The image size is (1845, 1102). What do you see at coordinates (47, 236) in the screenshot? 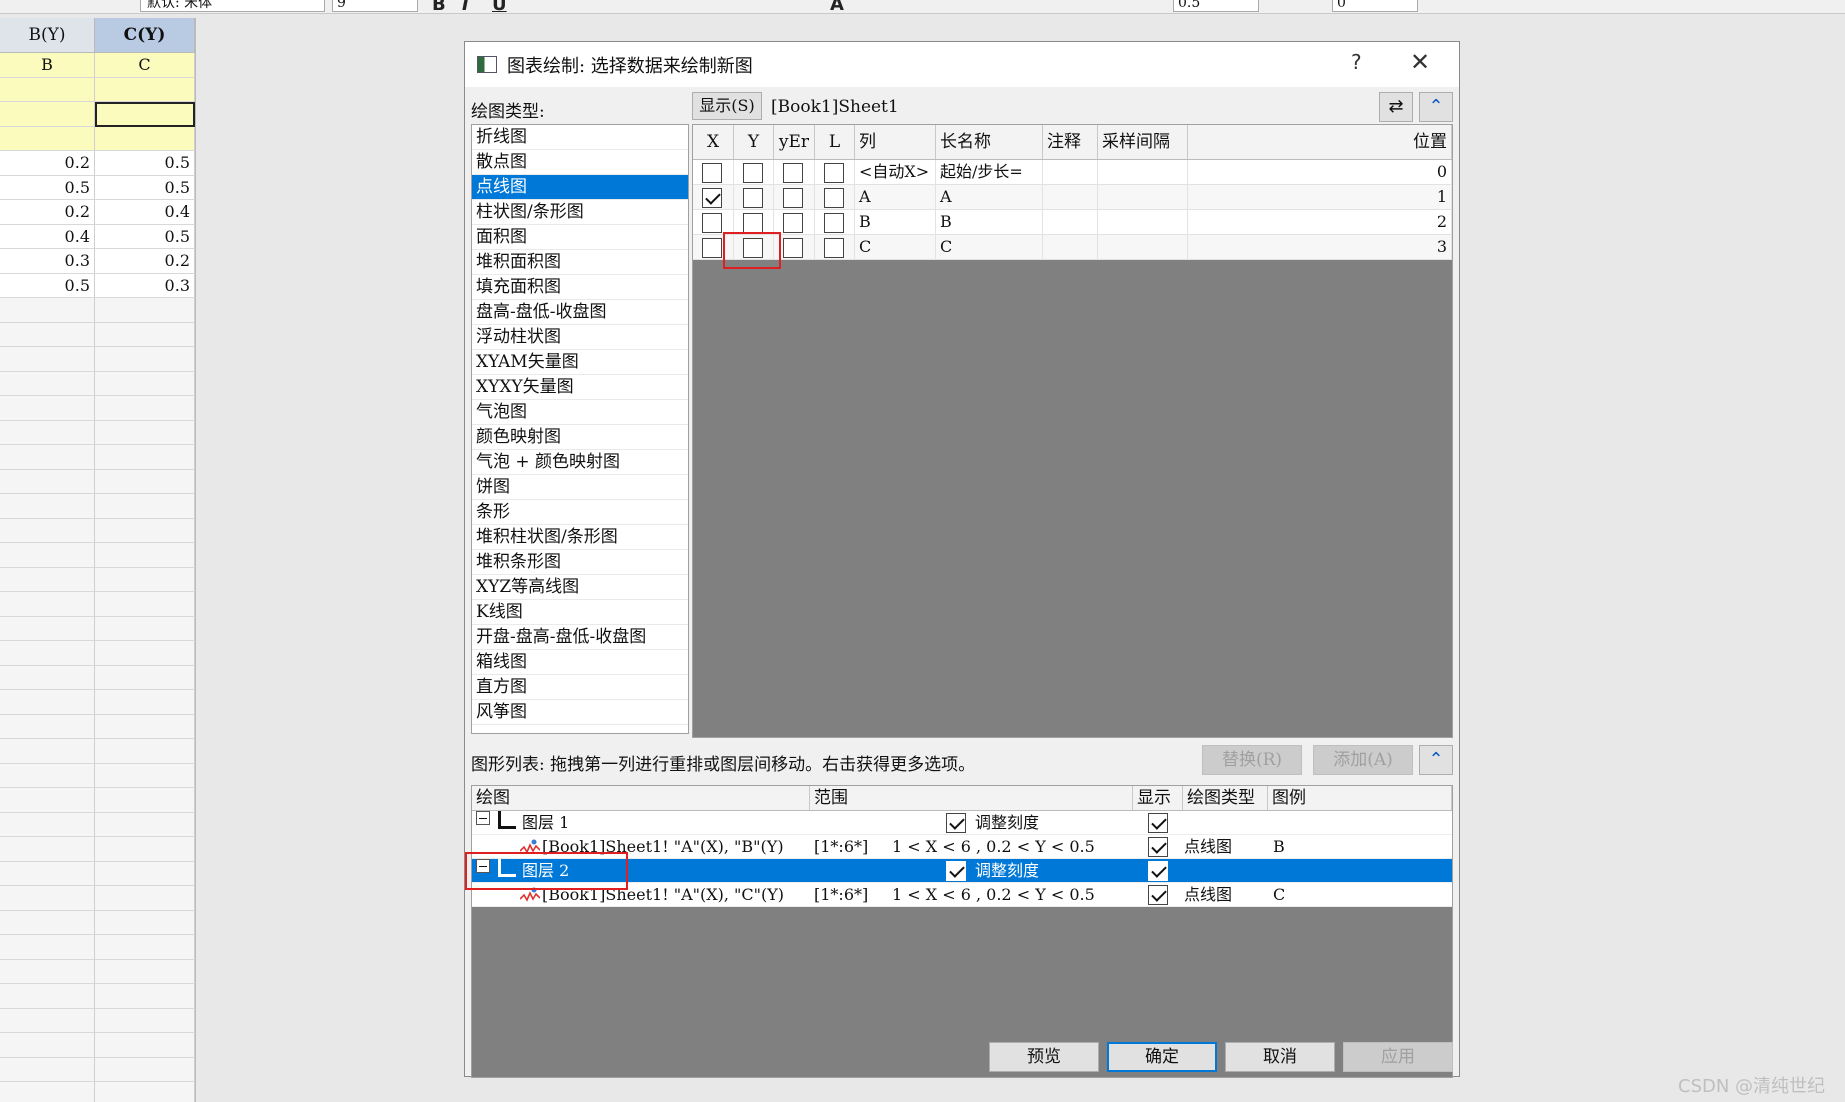
I see `data-cell: 0.4` at bounding box center [47, 236].